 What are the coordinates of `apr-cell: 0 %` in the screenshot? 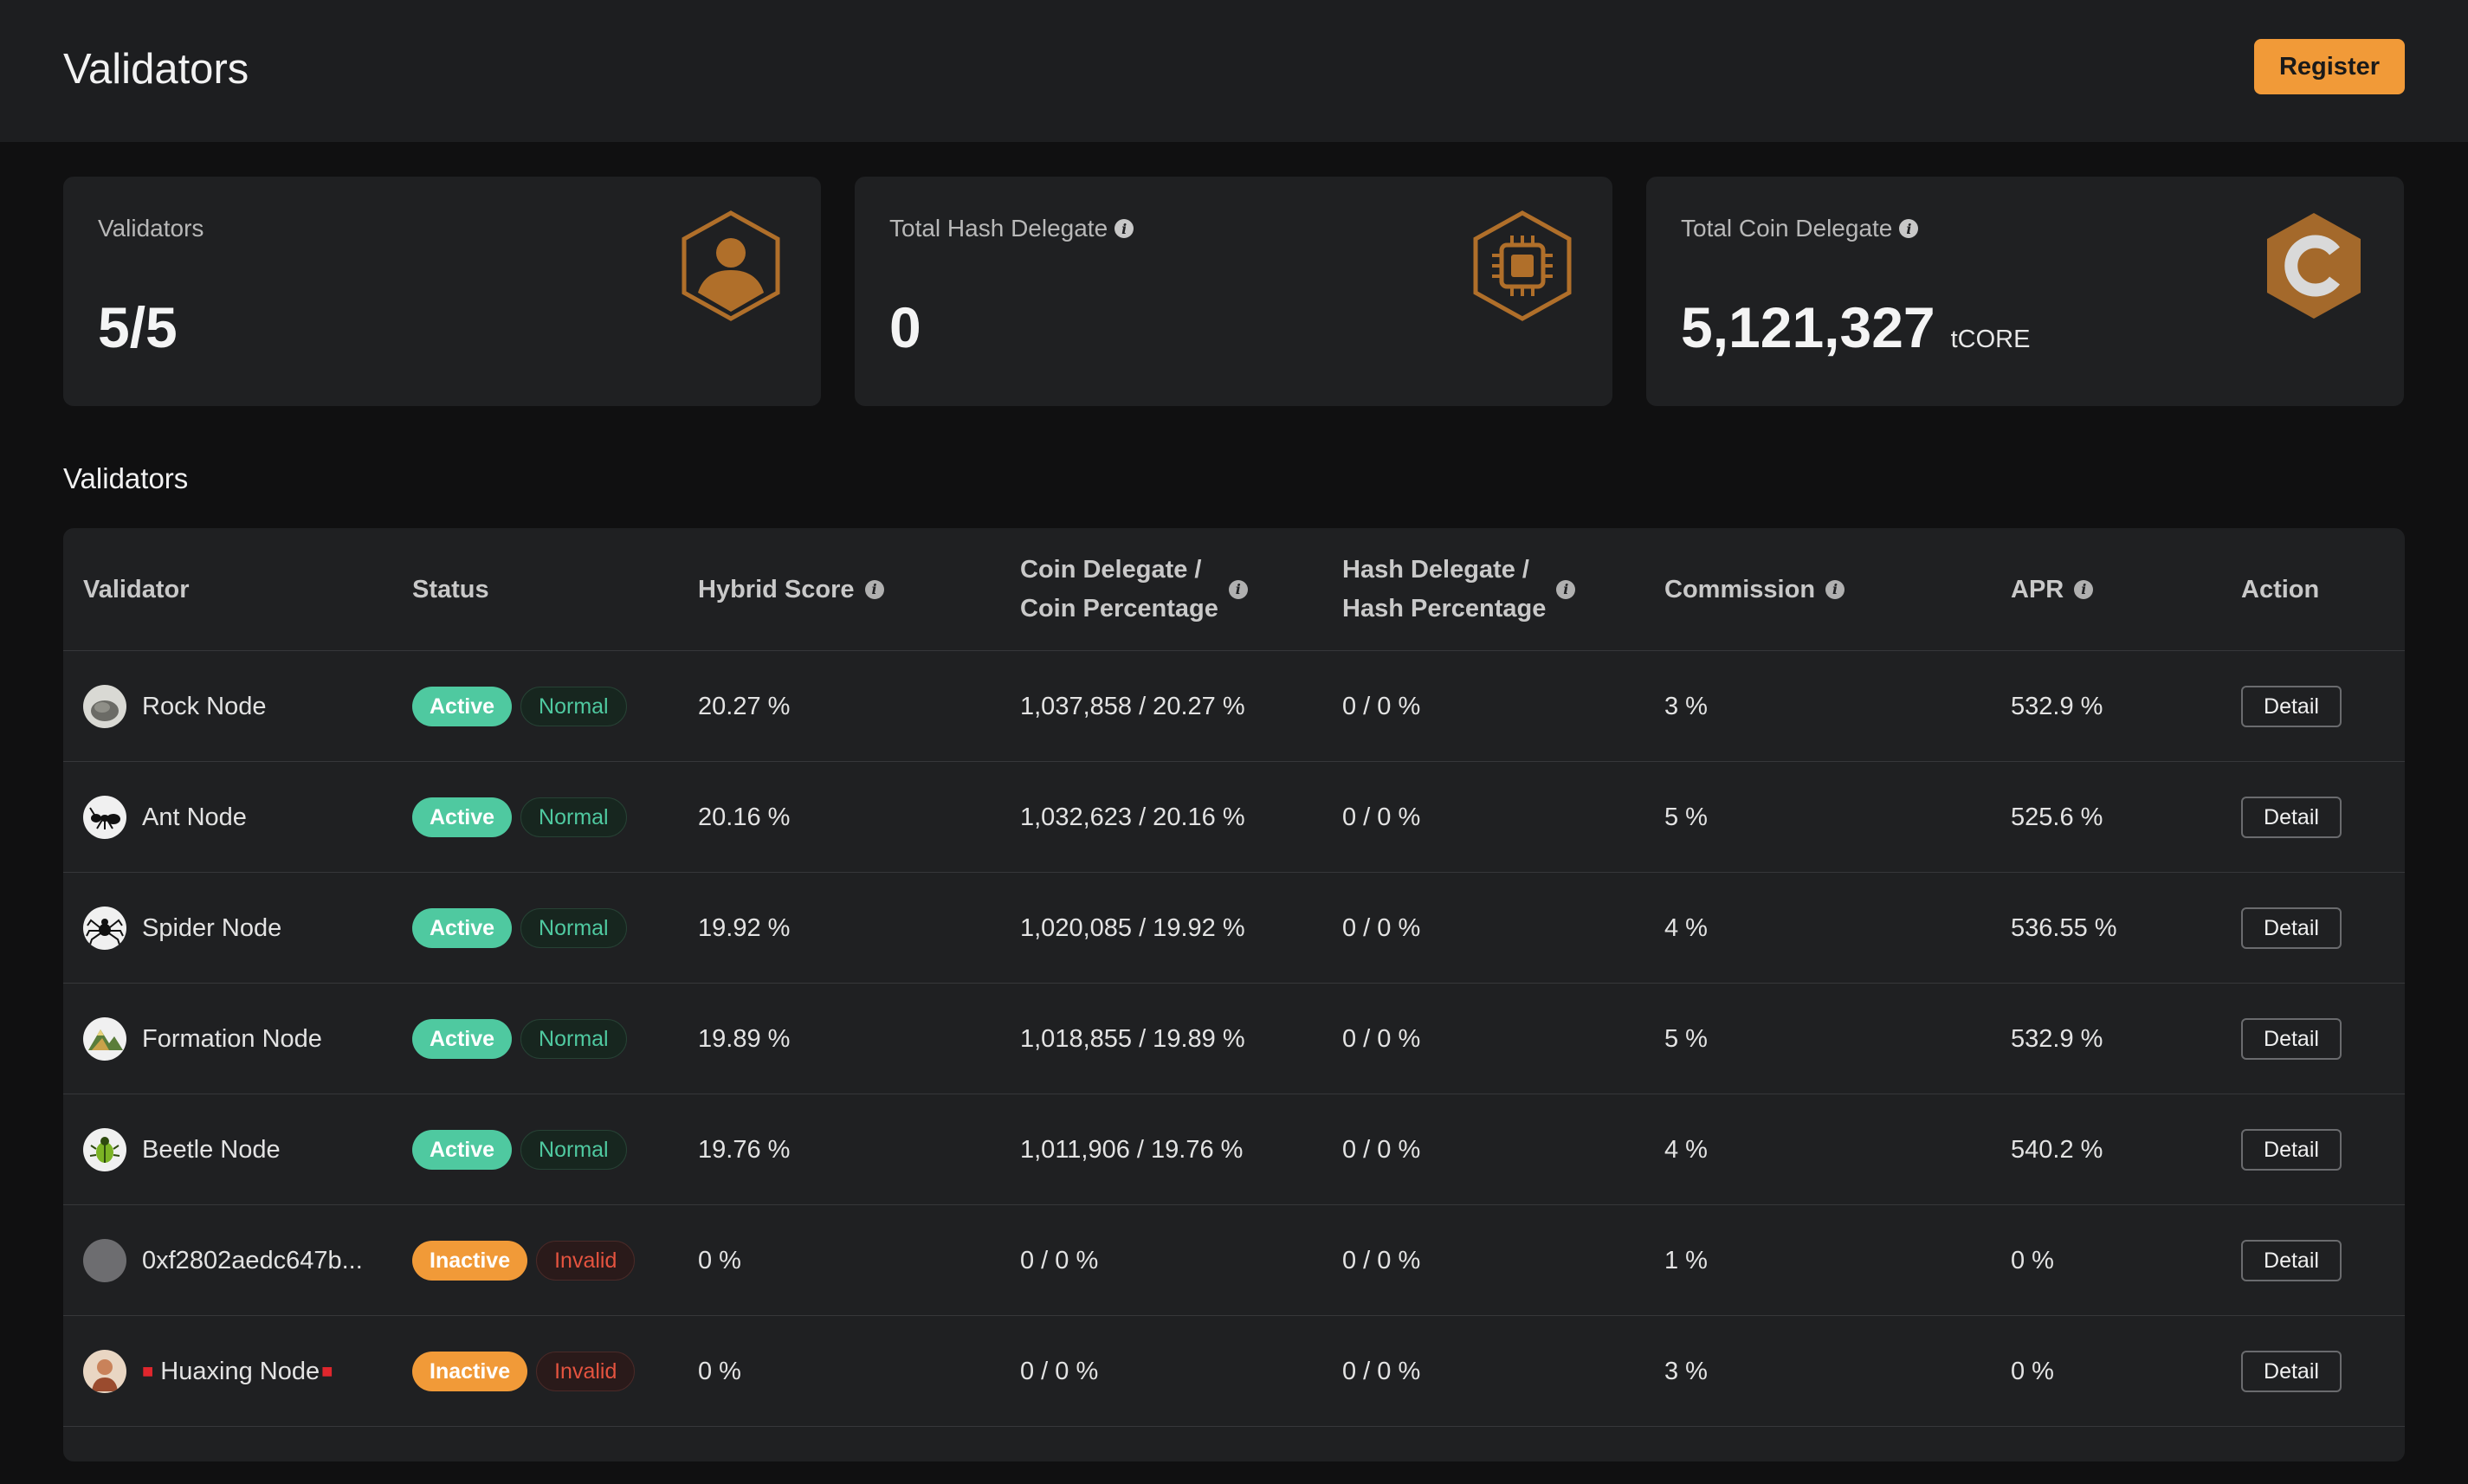 It's located at (2032, 1260).